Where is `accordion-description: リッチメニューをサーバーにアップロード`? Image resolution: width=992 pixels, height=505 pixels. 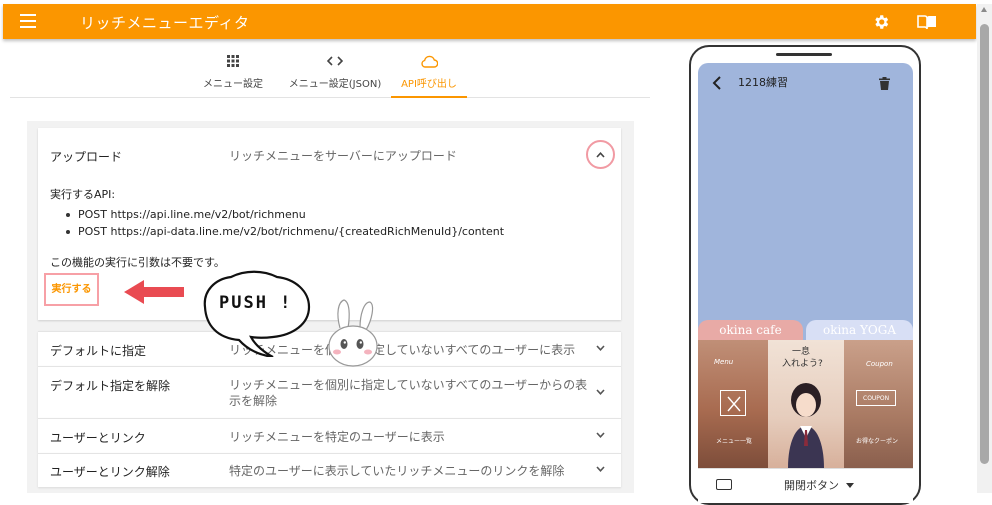 accordion-description: リッチメニューをサーバーにアップロード is located at coordinates (343, 156).